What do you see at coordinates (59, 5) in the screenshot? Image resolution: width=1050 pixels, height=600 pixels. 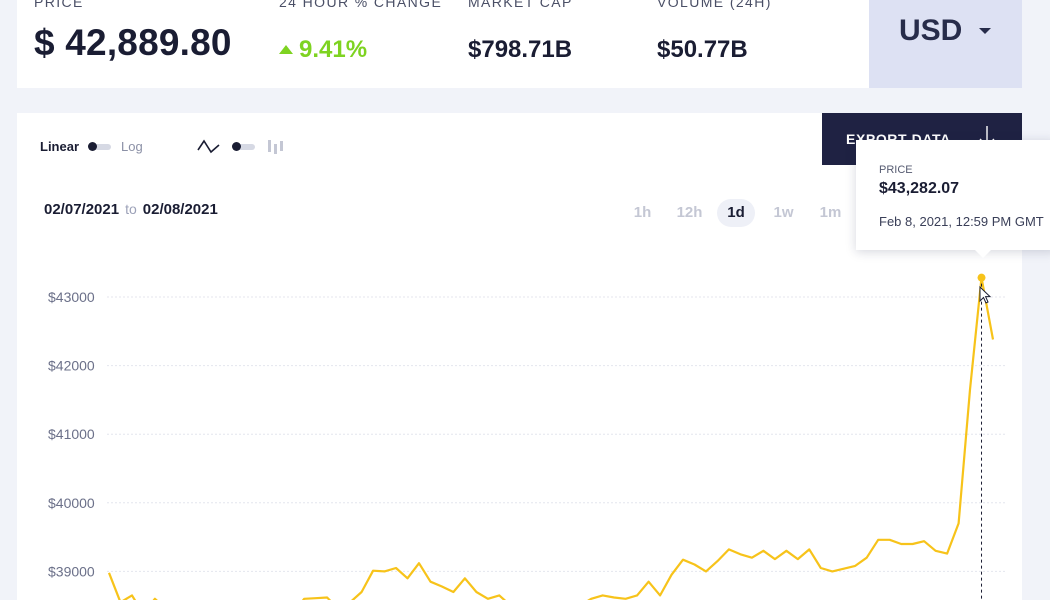 I see `price-label: PRICE` at bounding box center [59, 5].